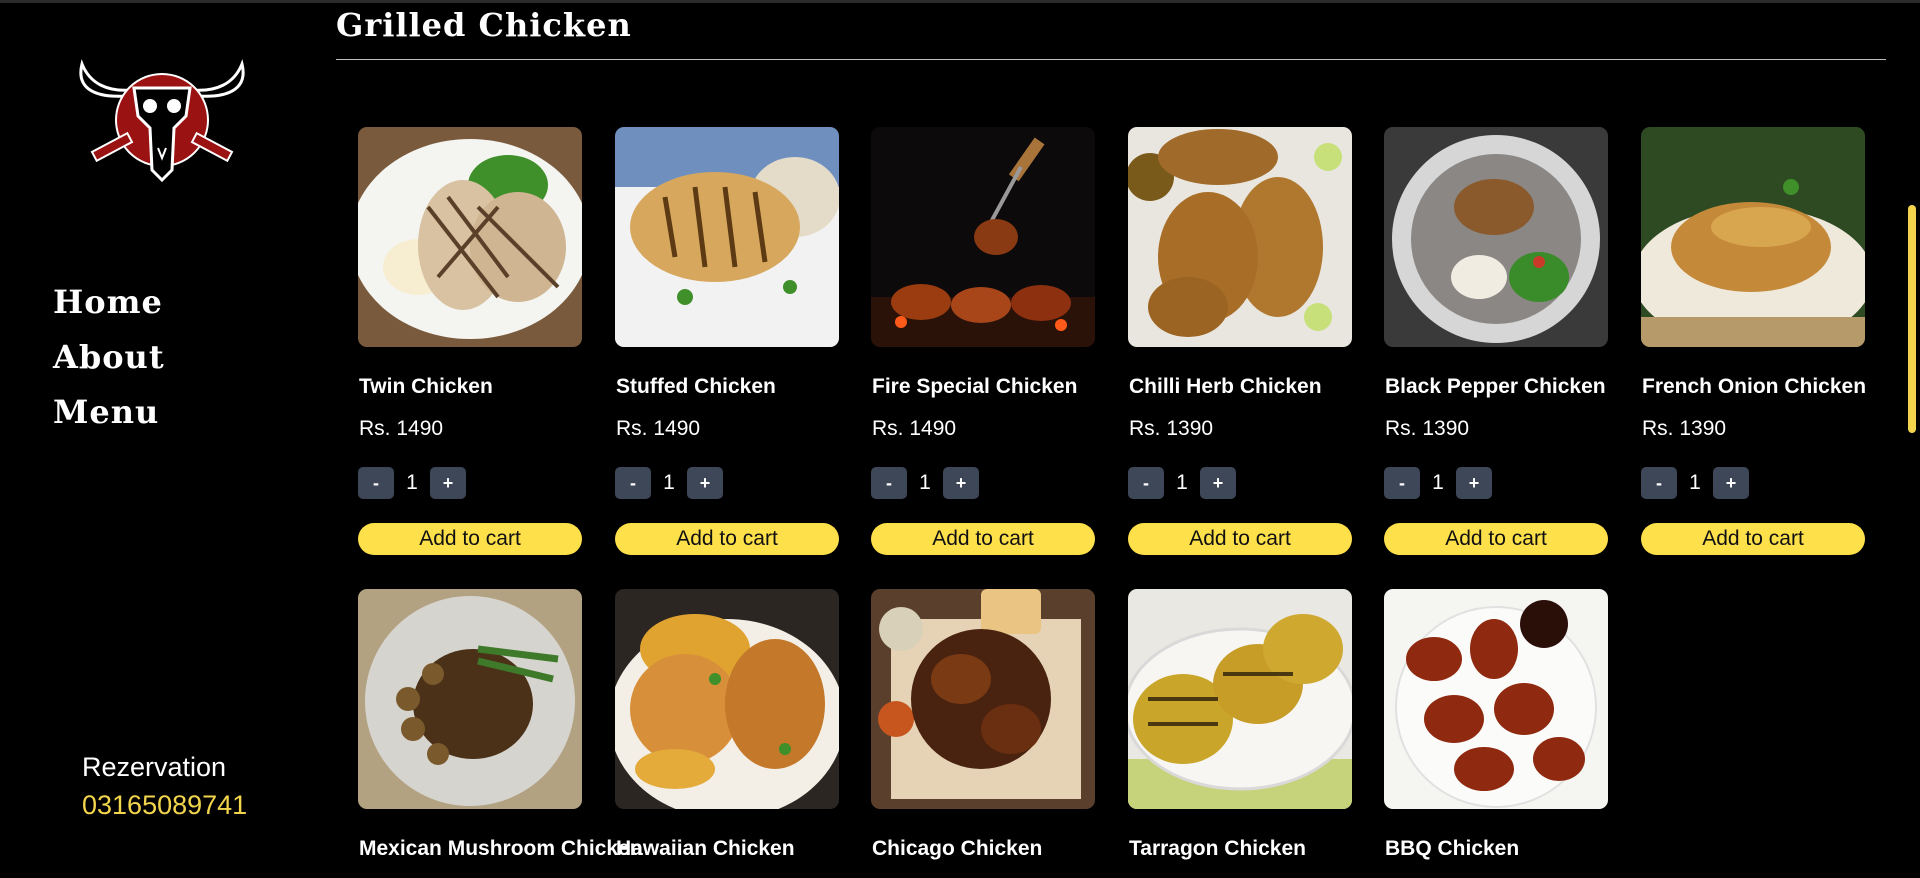  I want to click on nav-home: Home, so click(109, 302).